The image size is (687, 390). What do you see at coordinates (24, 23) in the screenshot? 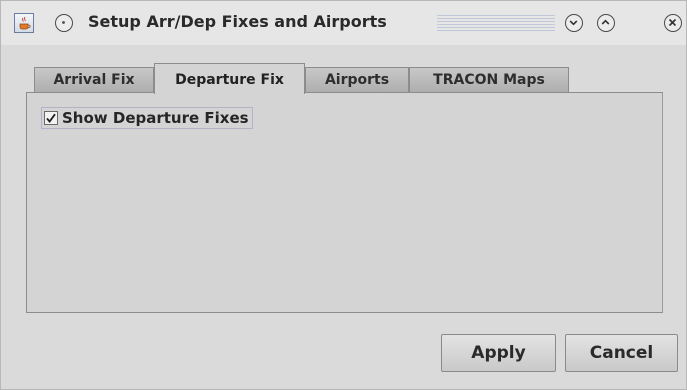
I see `java-cup-icon` at bounding box center [24, 23].